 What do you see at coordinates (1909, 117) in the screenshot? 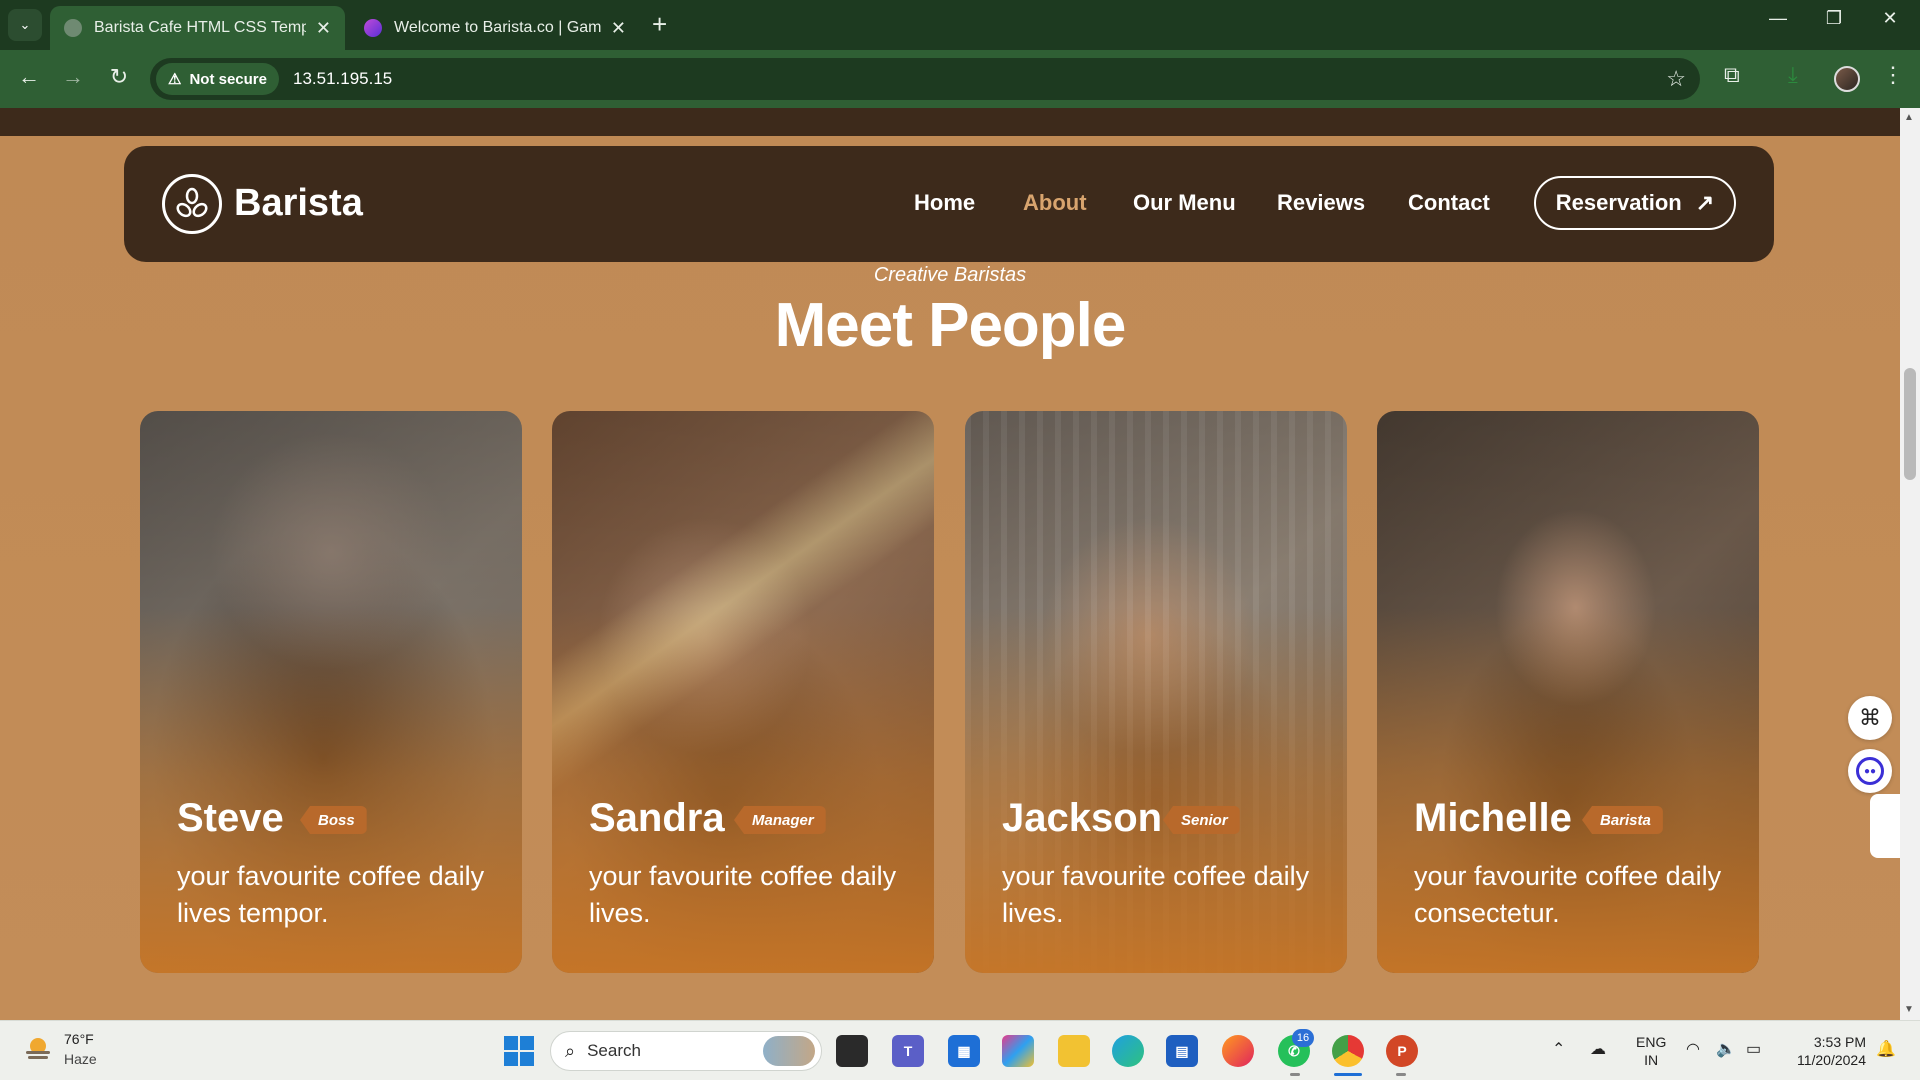
I see `scroll-up-arrow-icon: ▲` at bounding box center [1909, 117].